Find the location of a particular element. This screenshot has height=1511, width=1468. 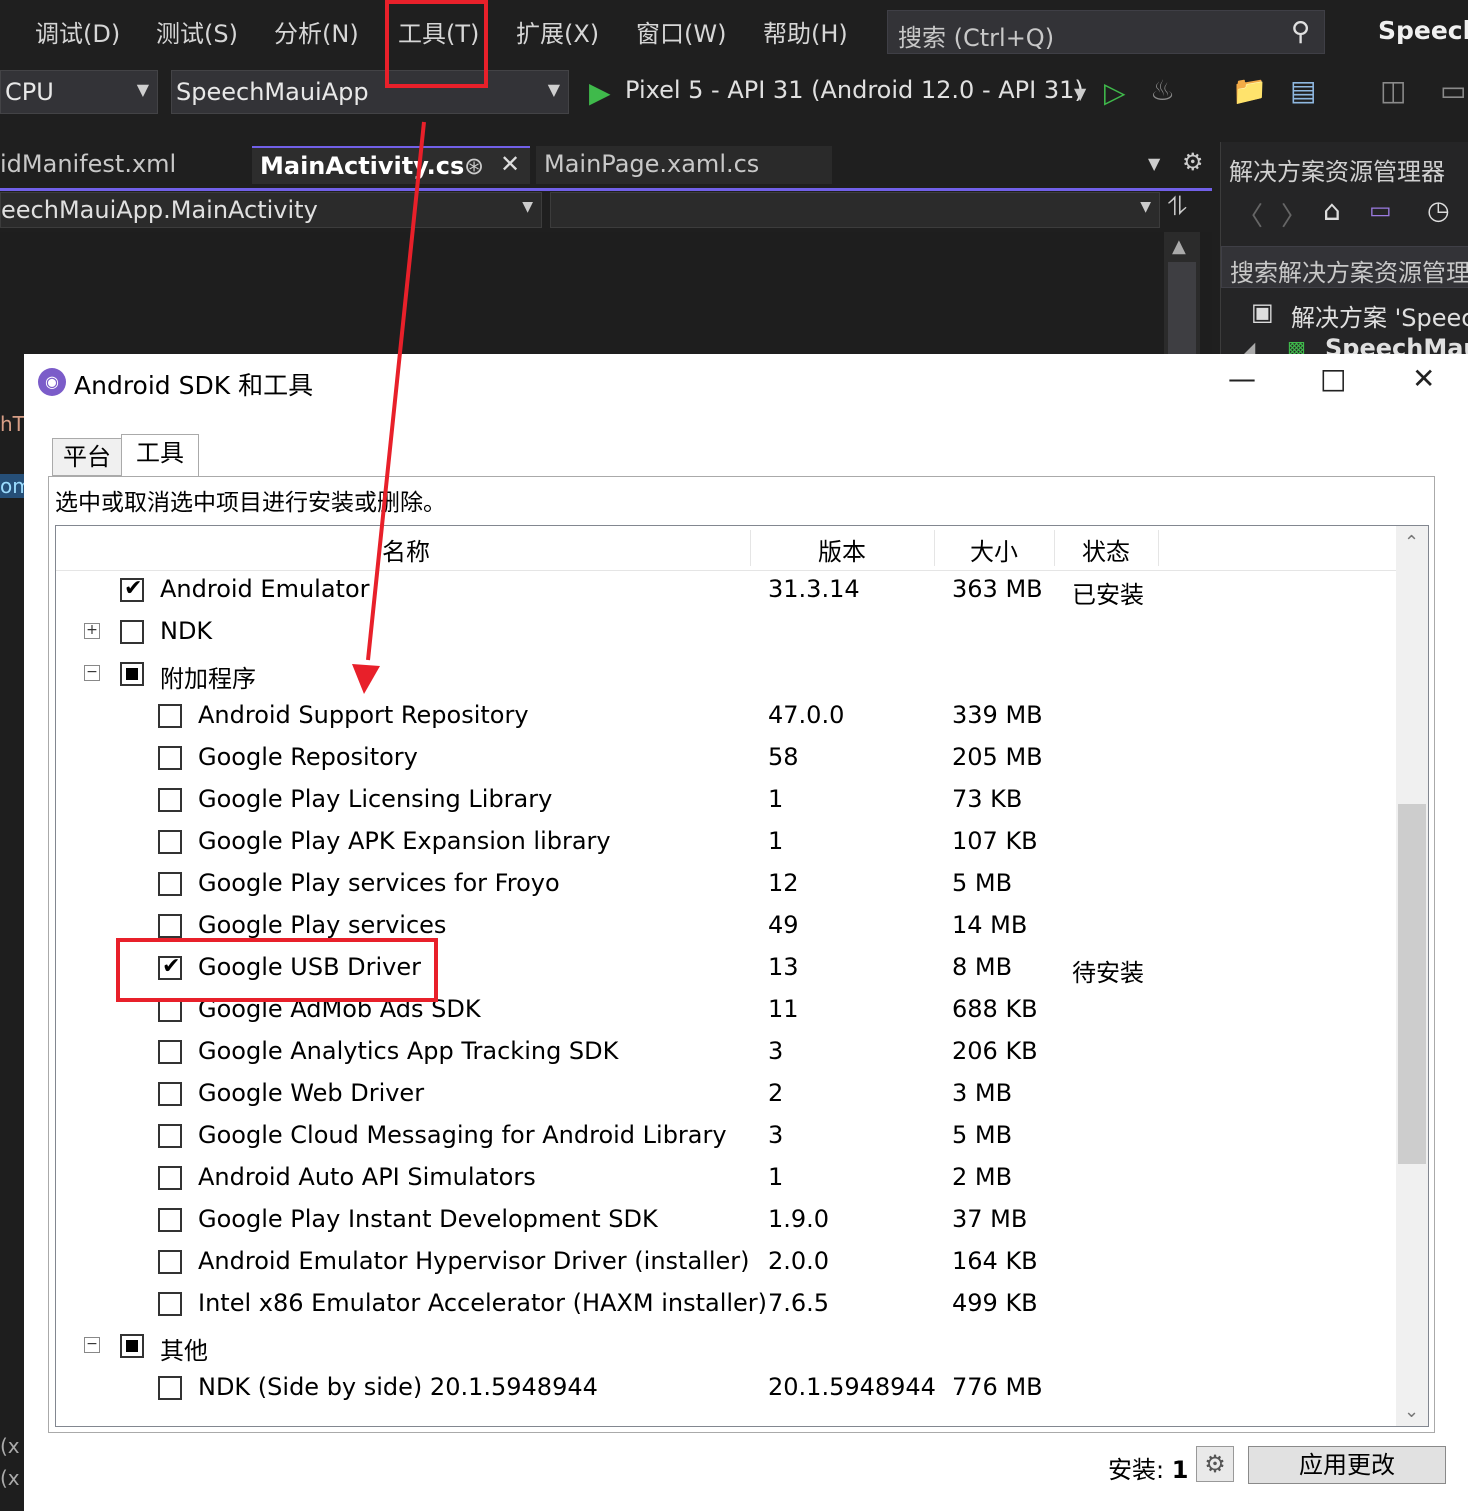

apply-changes-button: 应用更改 is located at coordinates (1347, 1465).